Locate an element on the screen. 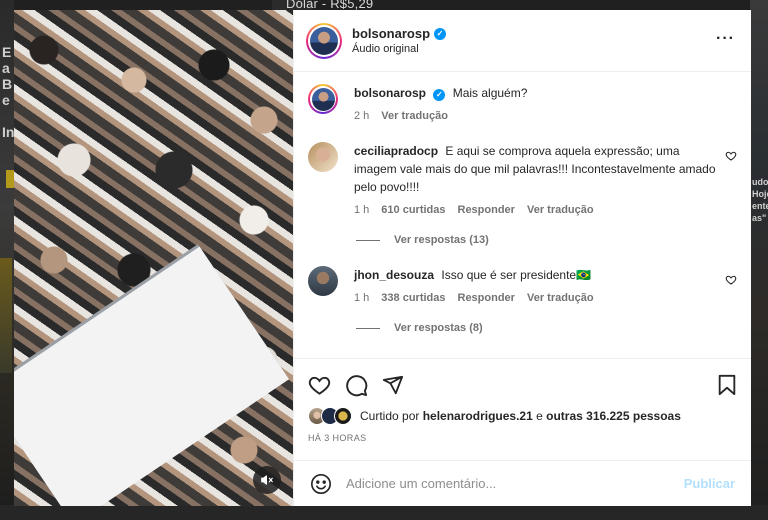 The image size is (768, 520). caption-author-avatar is located at coordinates (323, 99).